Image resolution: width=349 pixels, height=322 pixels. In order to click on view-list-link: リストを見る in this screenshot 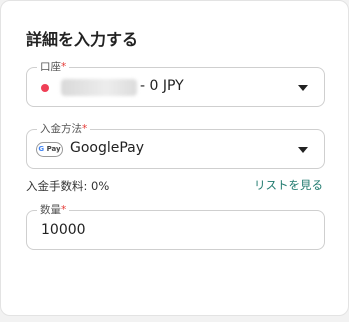, I will do `click(288, 185)`.